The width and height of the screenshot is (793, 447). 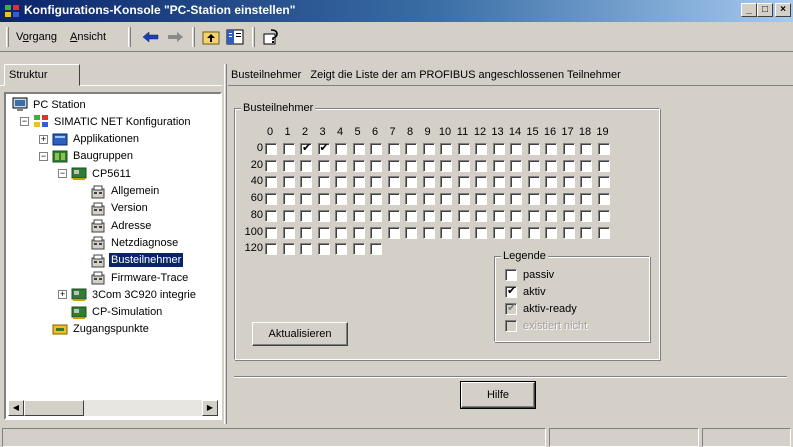 What do you see at coordinates (211, 37) in the screenshot?
I see `up-folder-icon` at bounding box center [211, 37].